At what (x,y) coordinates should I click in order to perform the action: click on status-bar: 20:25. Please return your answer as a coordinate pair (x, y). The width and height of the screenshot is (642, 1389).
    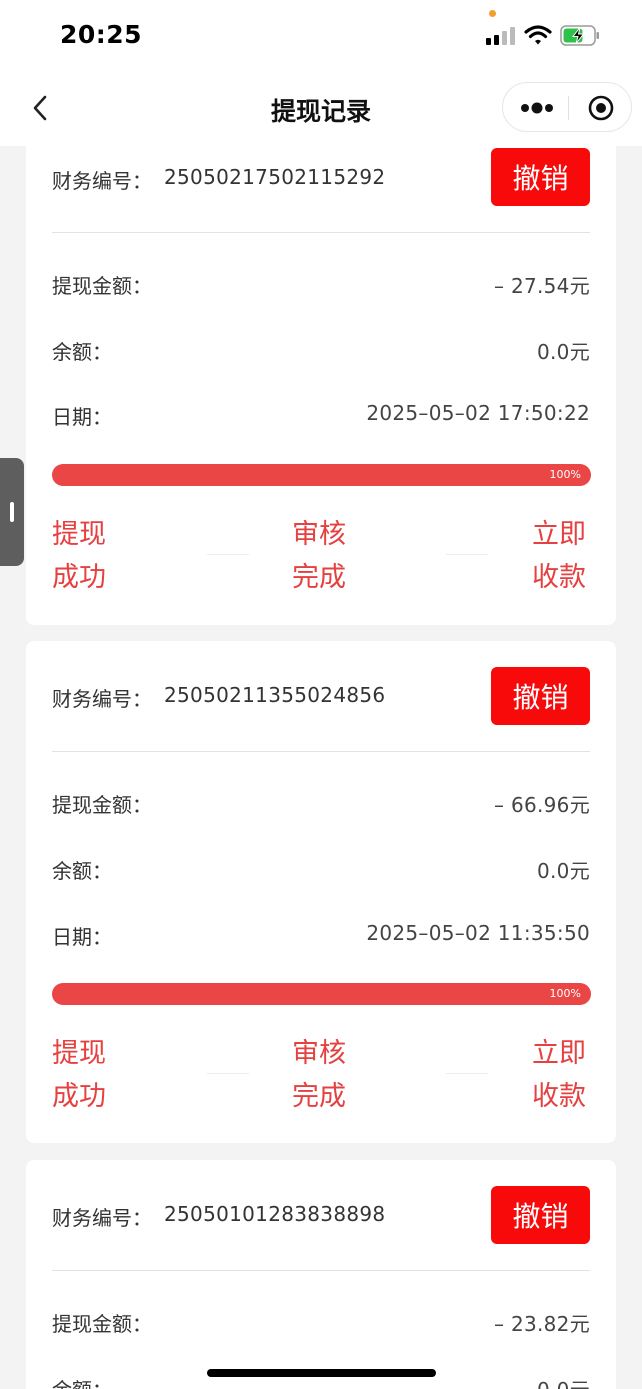
    Looking at the image, I should click on (321, 36).